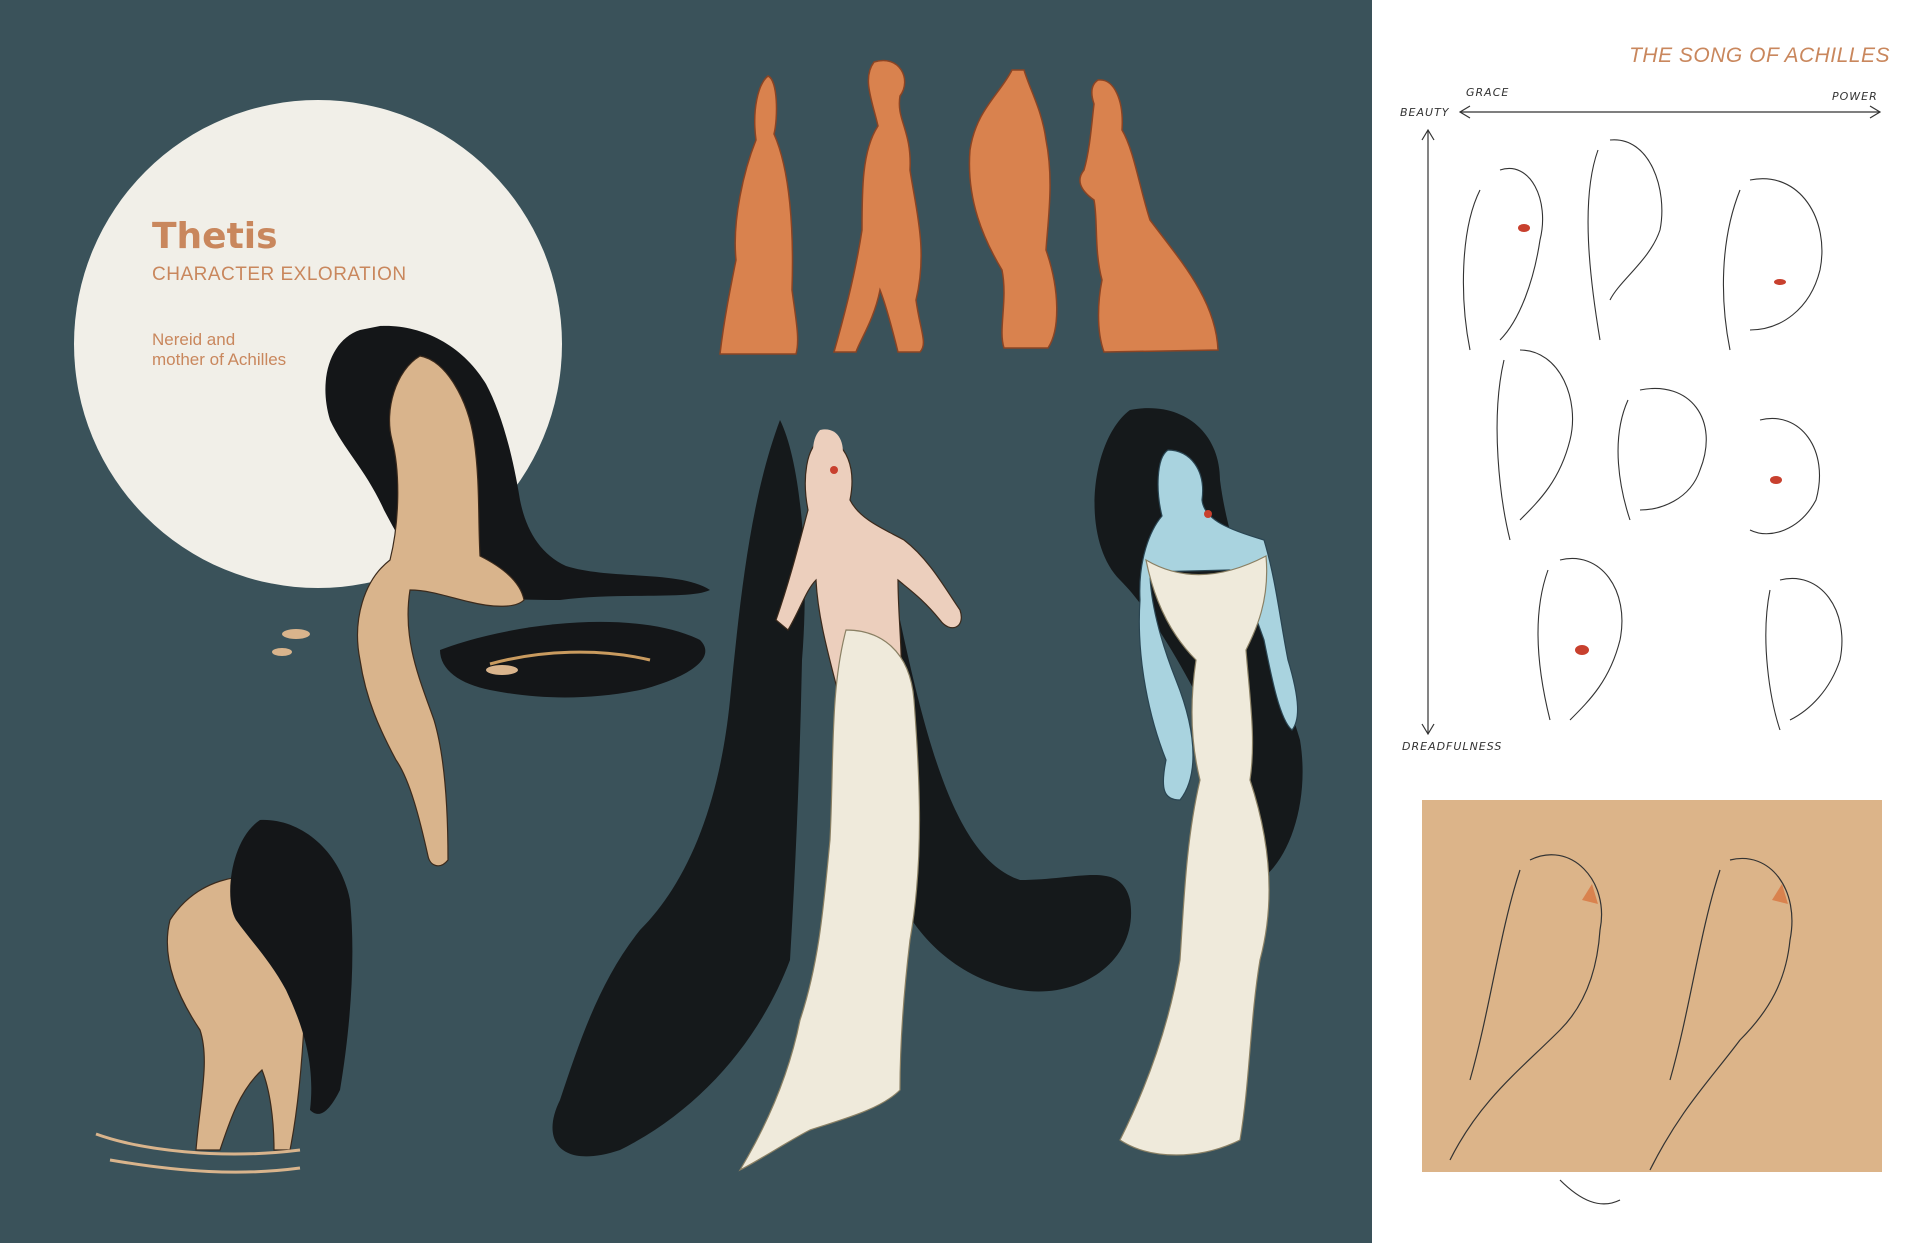 This screenshot has height=1243, width=1920. I want to click on sketch-lips, so click(1652, 439).